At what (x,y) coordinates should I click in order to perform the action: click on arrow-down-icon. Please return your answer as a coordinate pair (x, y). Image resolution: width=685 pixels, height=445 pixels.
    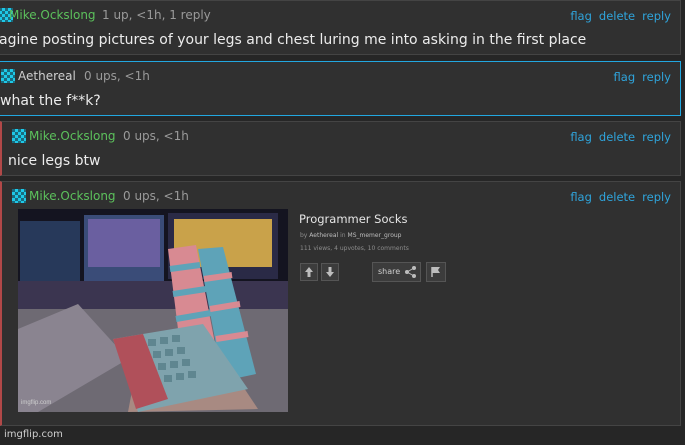
    Looking at the image, I should click on (330, 272).